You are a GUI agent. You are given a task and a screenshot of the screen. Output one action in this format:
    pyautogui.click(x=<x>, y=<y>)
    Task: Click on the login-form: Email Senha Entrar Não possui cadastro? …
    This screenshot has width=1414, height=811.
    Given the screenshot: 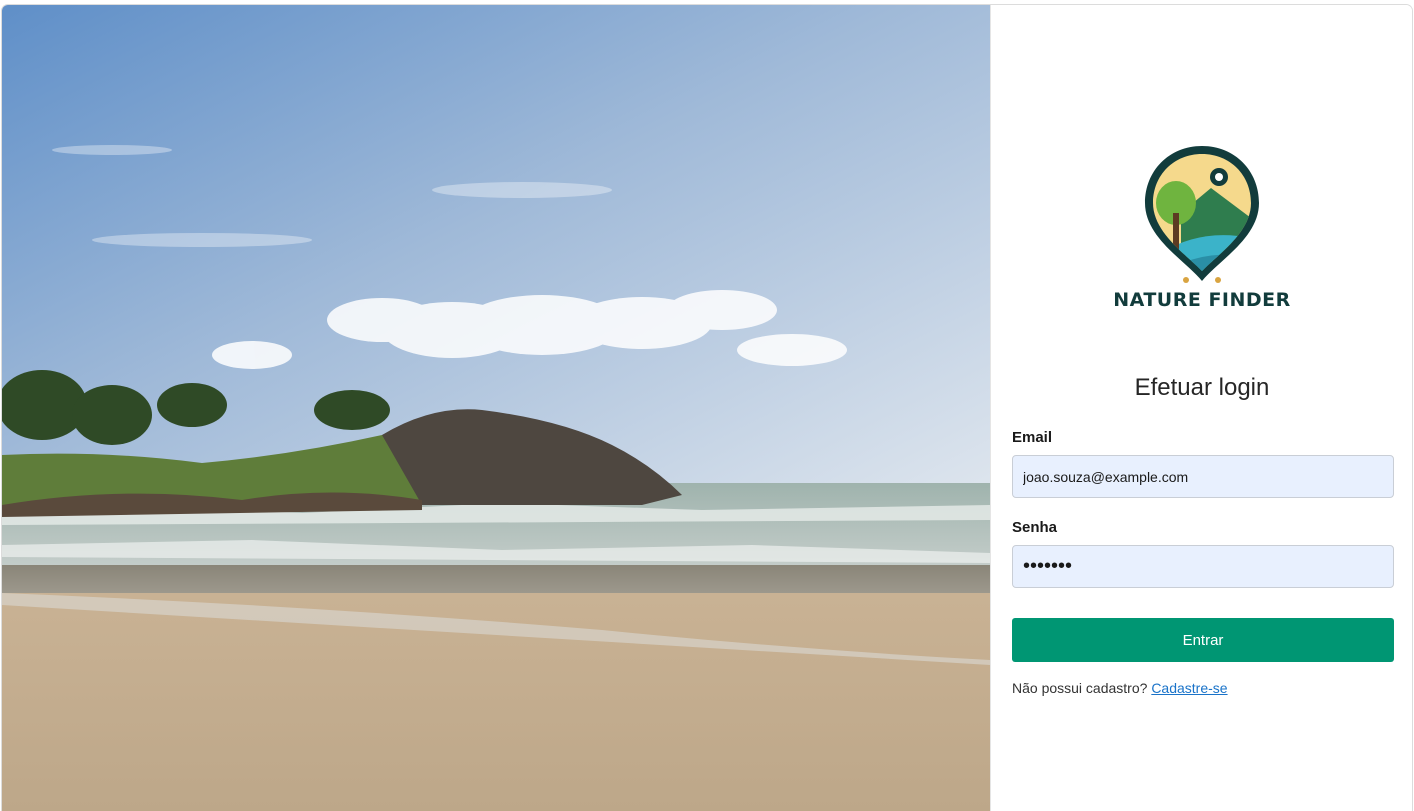 What is the action you would take?
    pyautogui.click(x=1203, y=562)
    